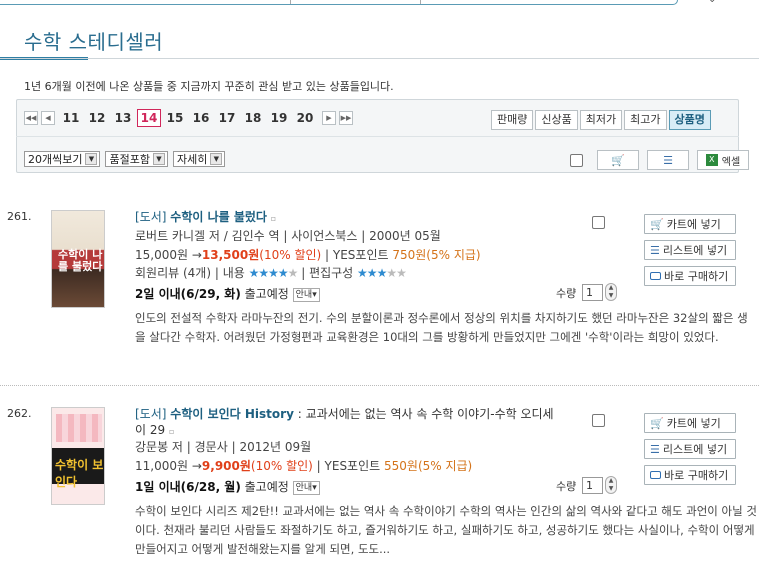  What do you see at coordinates (379, 385) in the screenshot?
I see `item-separator` at bounding box center [379, 385].